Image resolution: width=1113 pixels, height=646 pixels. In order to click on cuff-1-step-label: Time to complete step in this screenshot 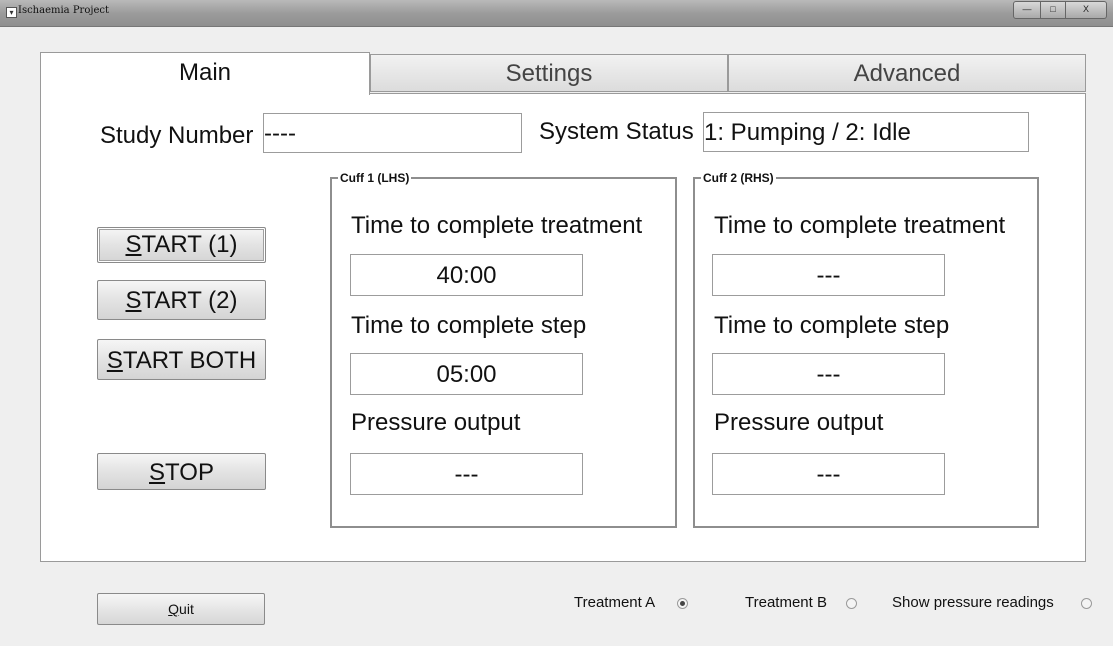, I will do `click(469, 325)`.